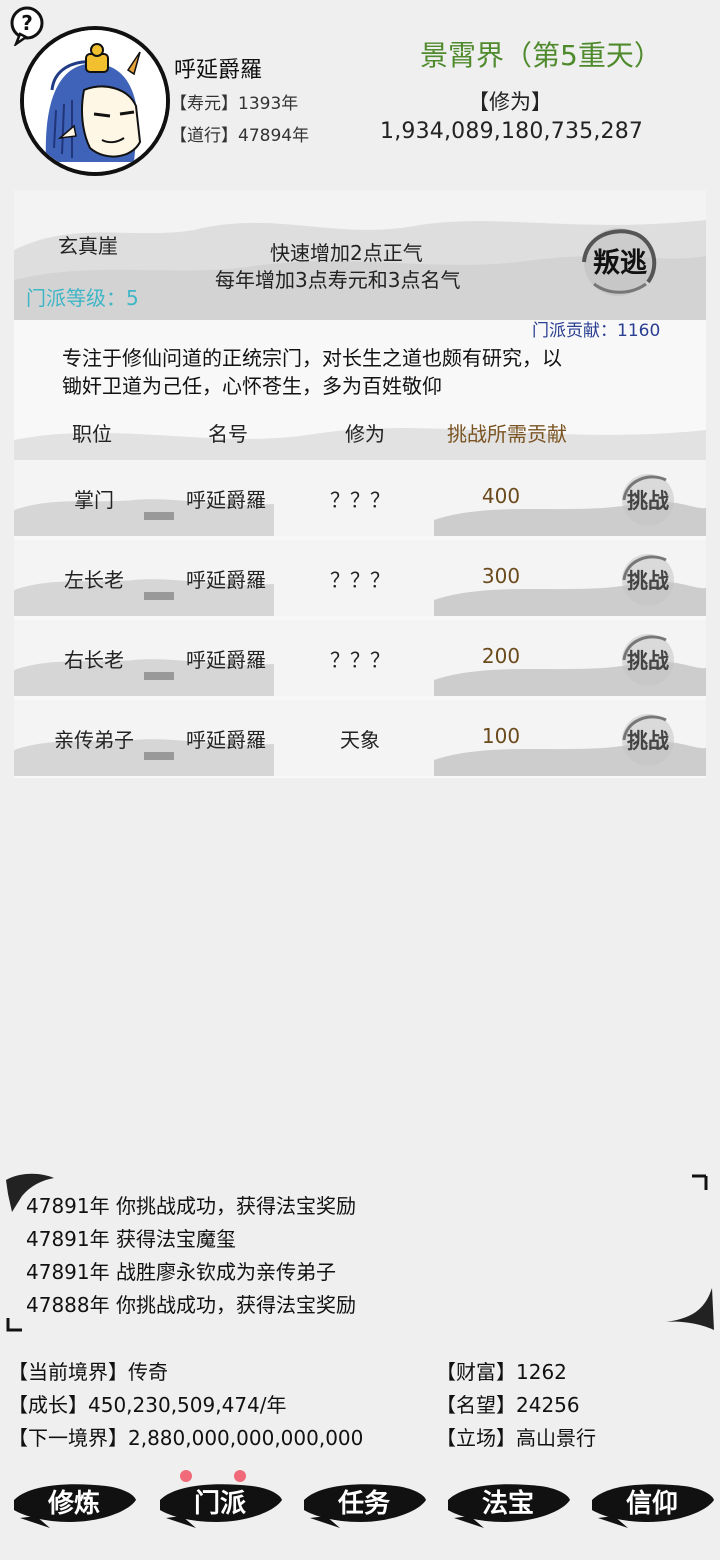  What do you see at coordinates (541, 55) in the screenshot?
I see `realm-title: 景霄界（第5重天）` at bounding box center [541, 55].